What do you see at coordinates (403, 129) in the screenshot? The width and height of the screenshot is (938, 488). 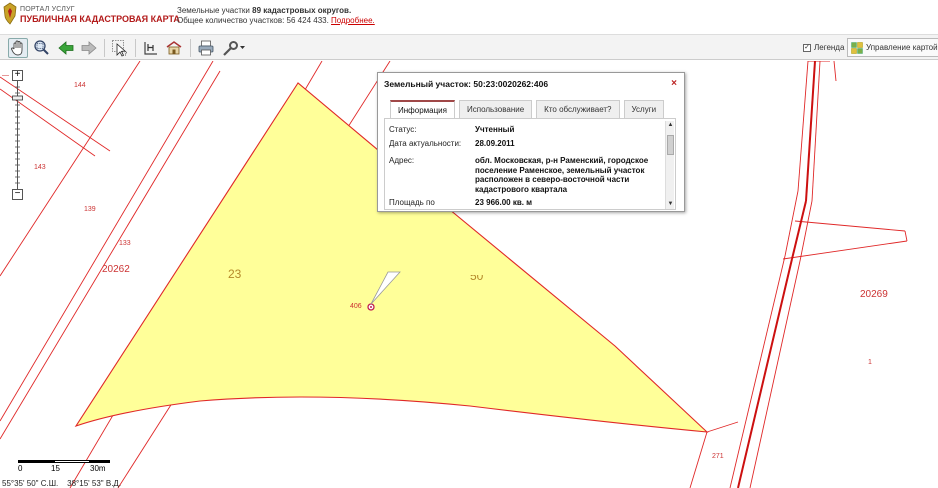 I see `status-label: Статус:` at bounding box center [403, 129].